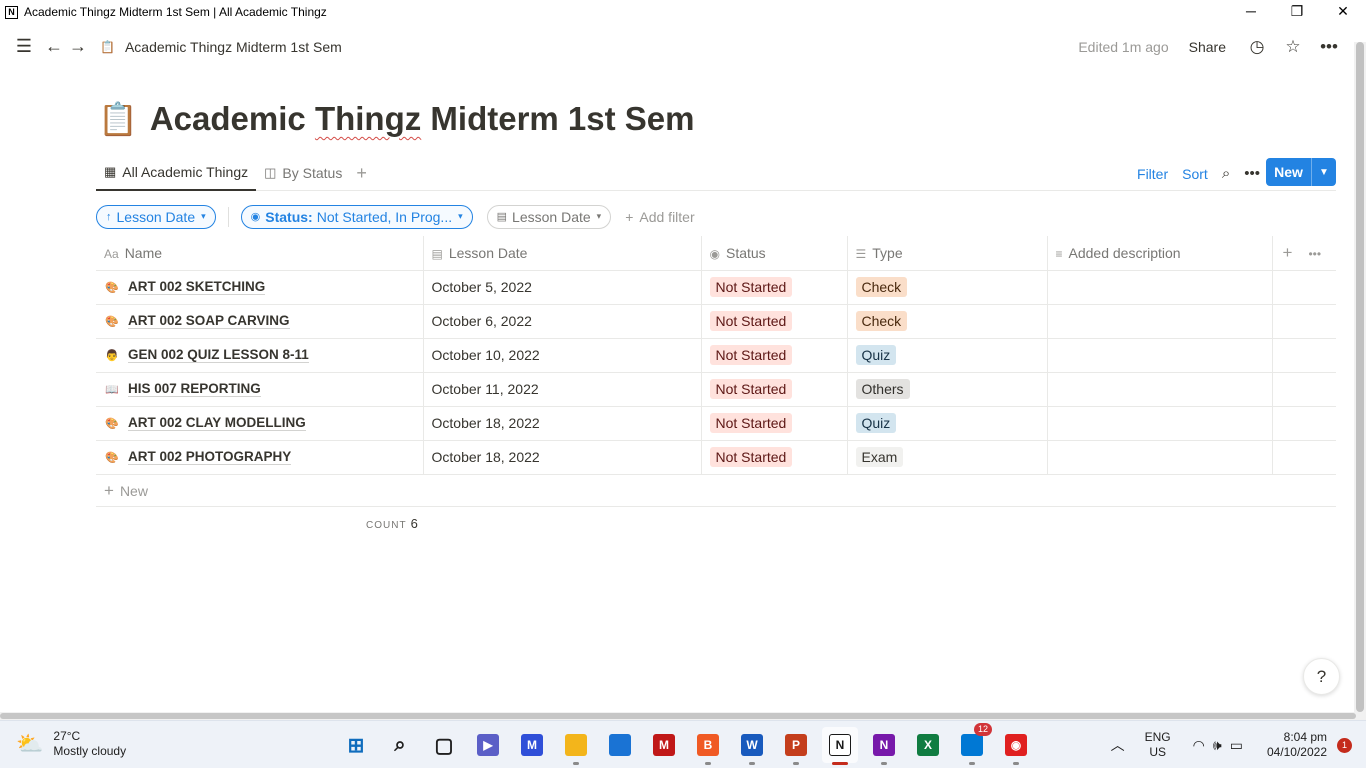 The height and width of the screenshot is (769, 1366). Describe the element at coordinates (562, 321) in the screenshot. I see `lesson-date-cell: October 6, 2022` at that location.